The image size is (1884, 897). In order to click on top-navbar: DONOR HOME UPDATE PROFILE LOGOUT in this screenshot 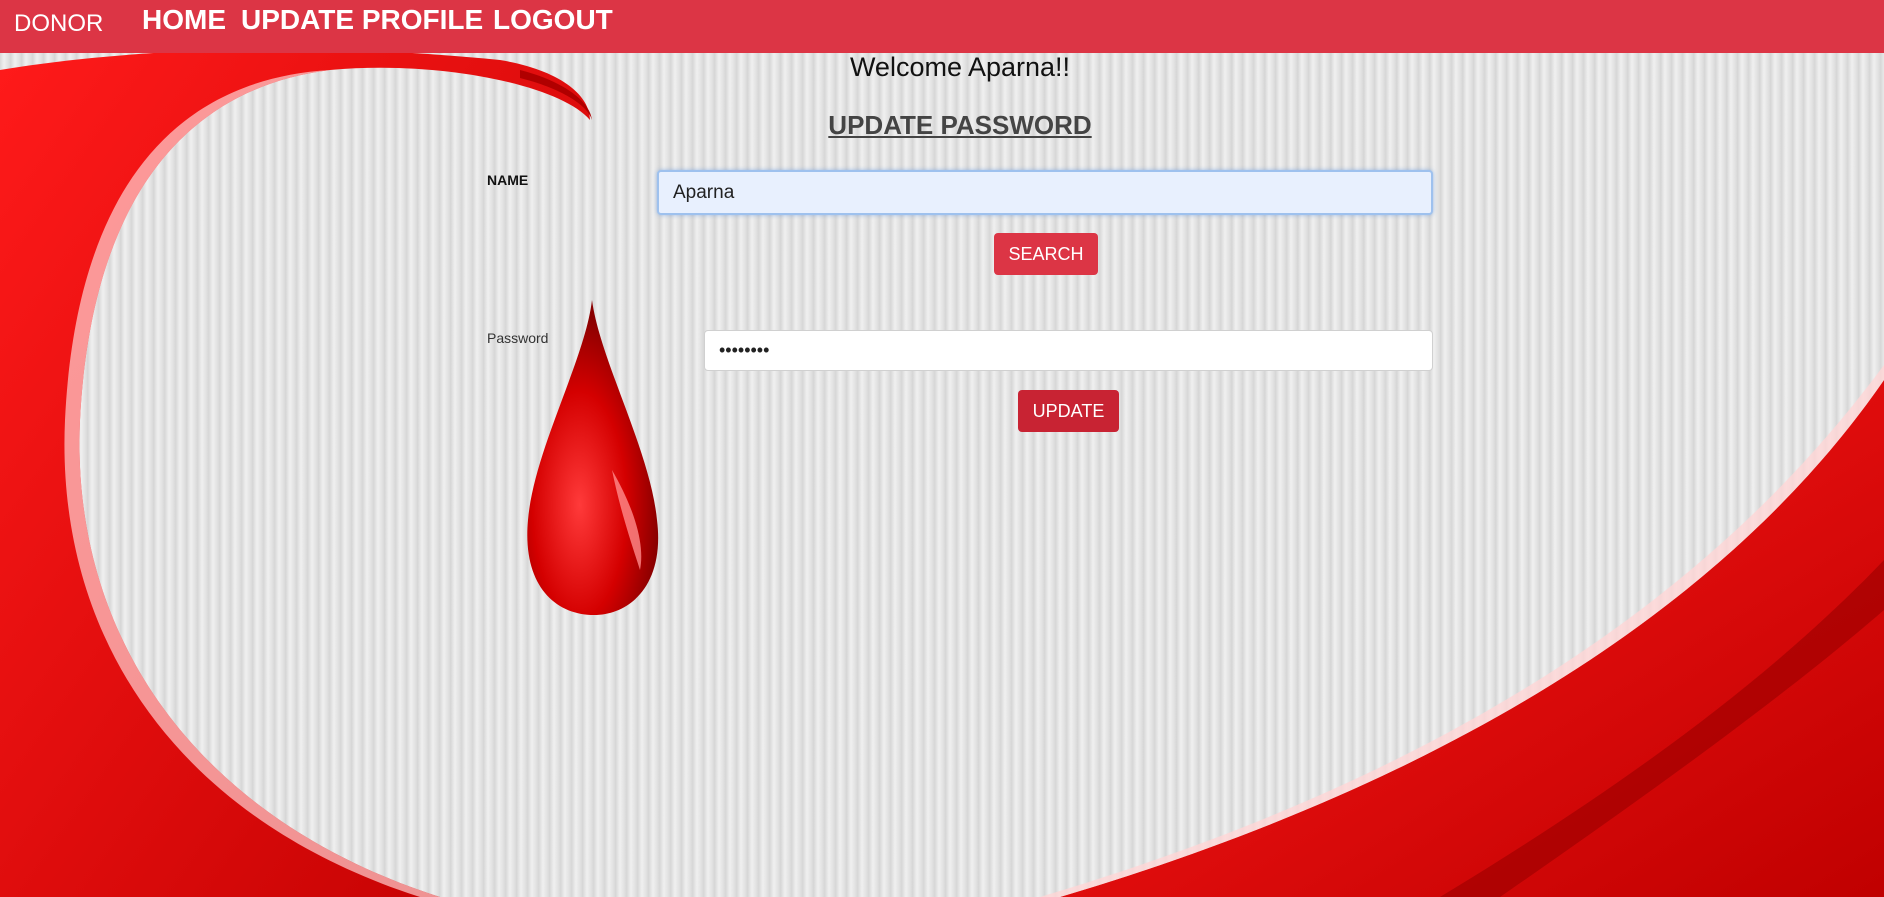, I will do `click(942, 26)`.